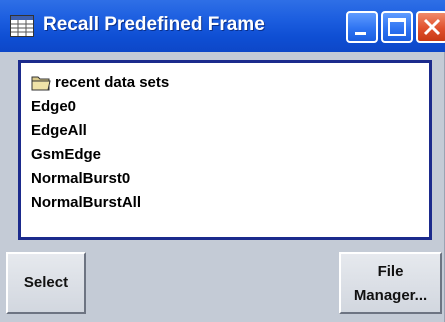 The image size is (445, 322). Describe the element at coordinates (80, 179) in the screenshot. I see `list-item: NormalBurst0` at that location.